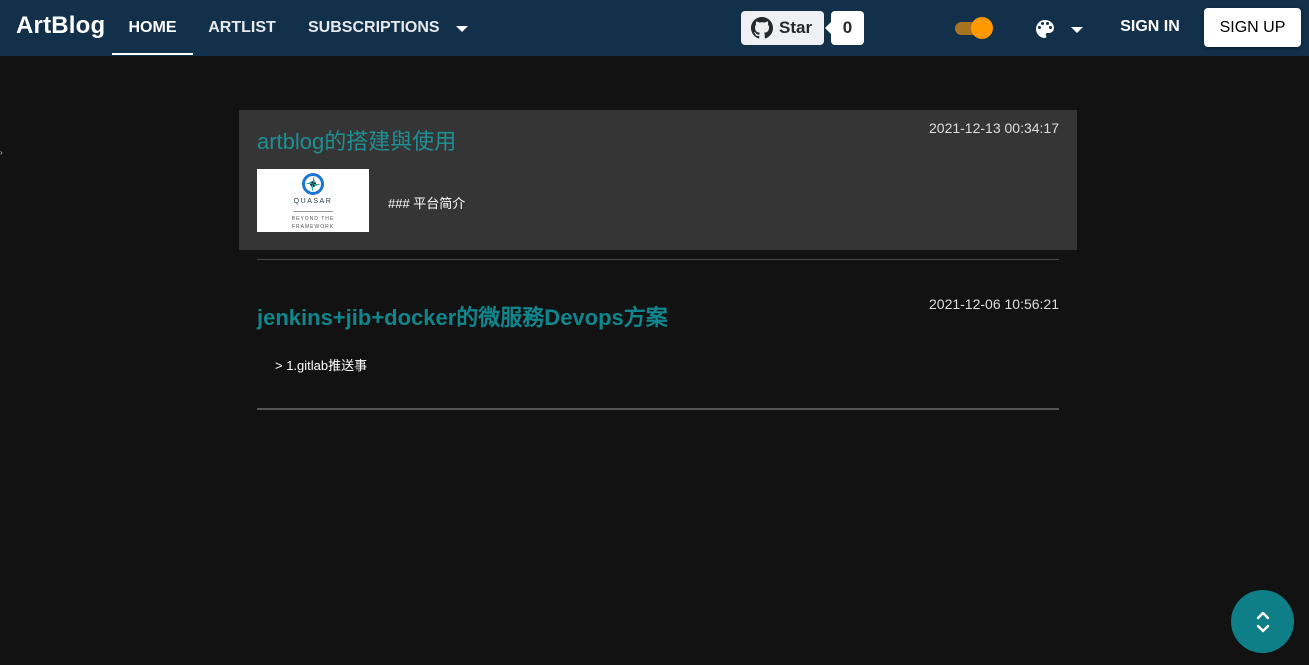 The width and height of the screenshot is (1309, 665). I want to click on theme-palette-dropdown, so click(1063, 29).